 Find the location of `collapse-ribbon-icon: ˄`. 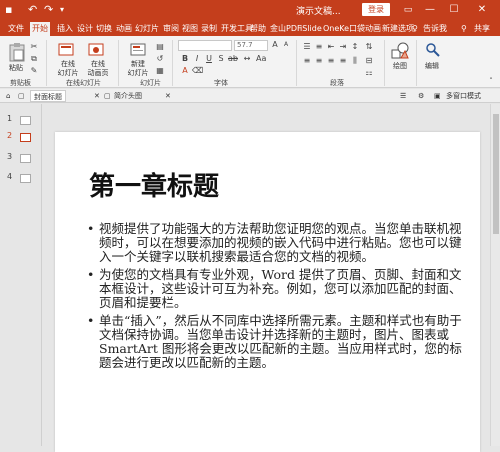

collapse-ribbon-icon: ˄ is located at coordinates (491, 81).